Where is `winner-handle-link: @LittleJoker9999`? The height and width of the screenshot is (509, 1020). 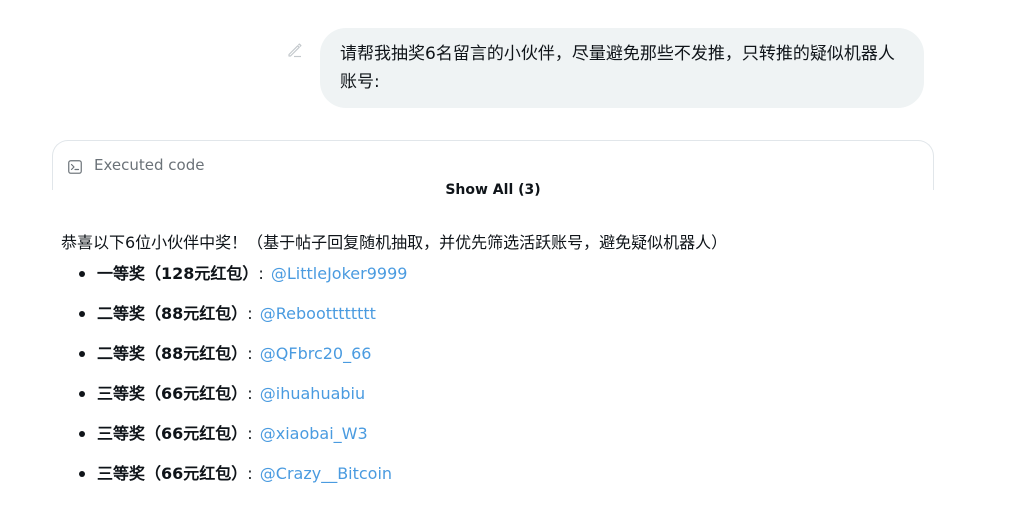
winner-handle-link: @LittleJoker9999 is located at coordinates (339, 273).